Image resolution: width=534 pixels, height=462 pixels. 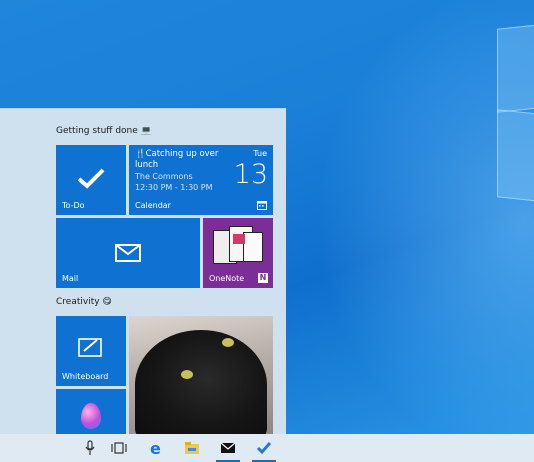 I want to click on whiteboard-icon, so click(x=90, y=347).